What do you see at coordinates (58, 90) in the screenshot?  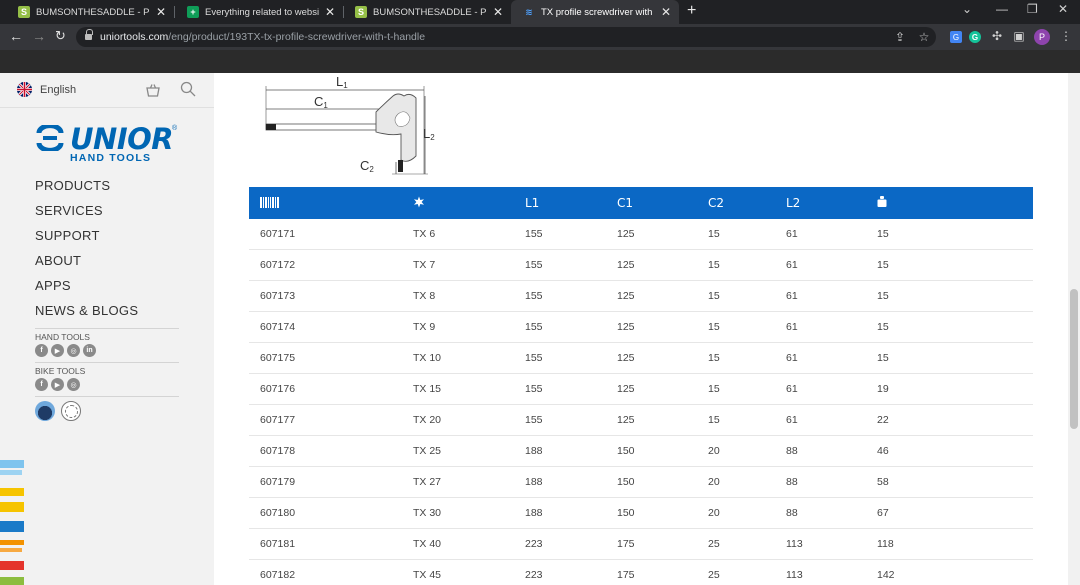 I see `language-selector: English` at bounding box center [58, 90].